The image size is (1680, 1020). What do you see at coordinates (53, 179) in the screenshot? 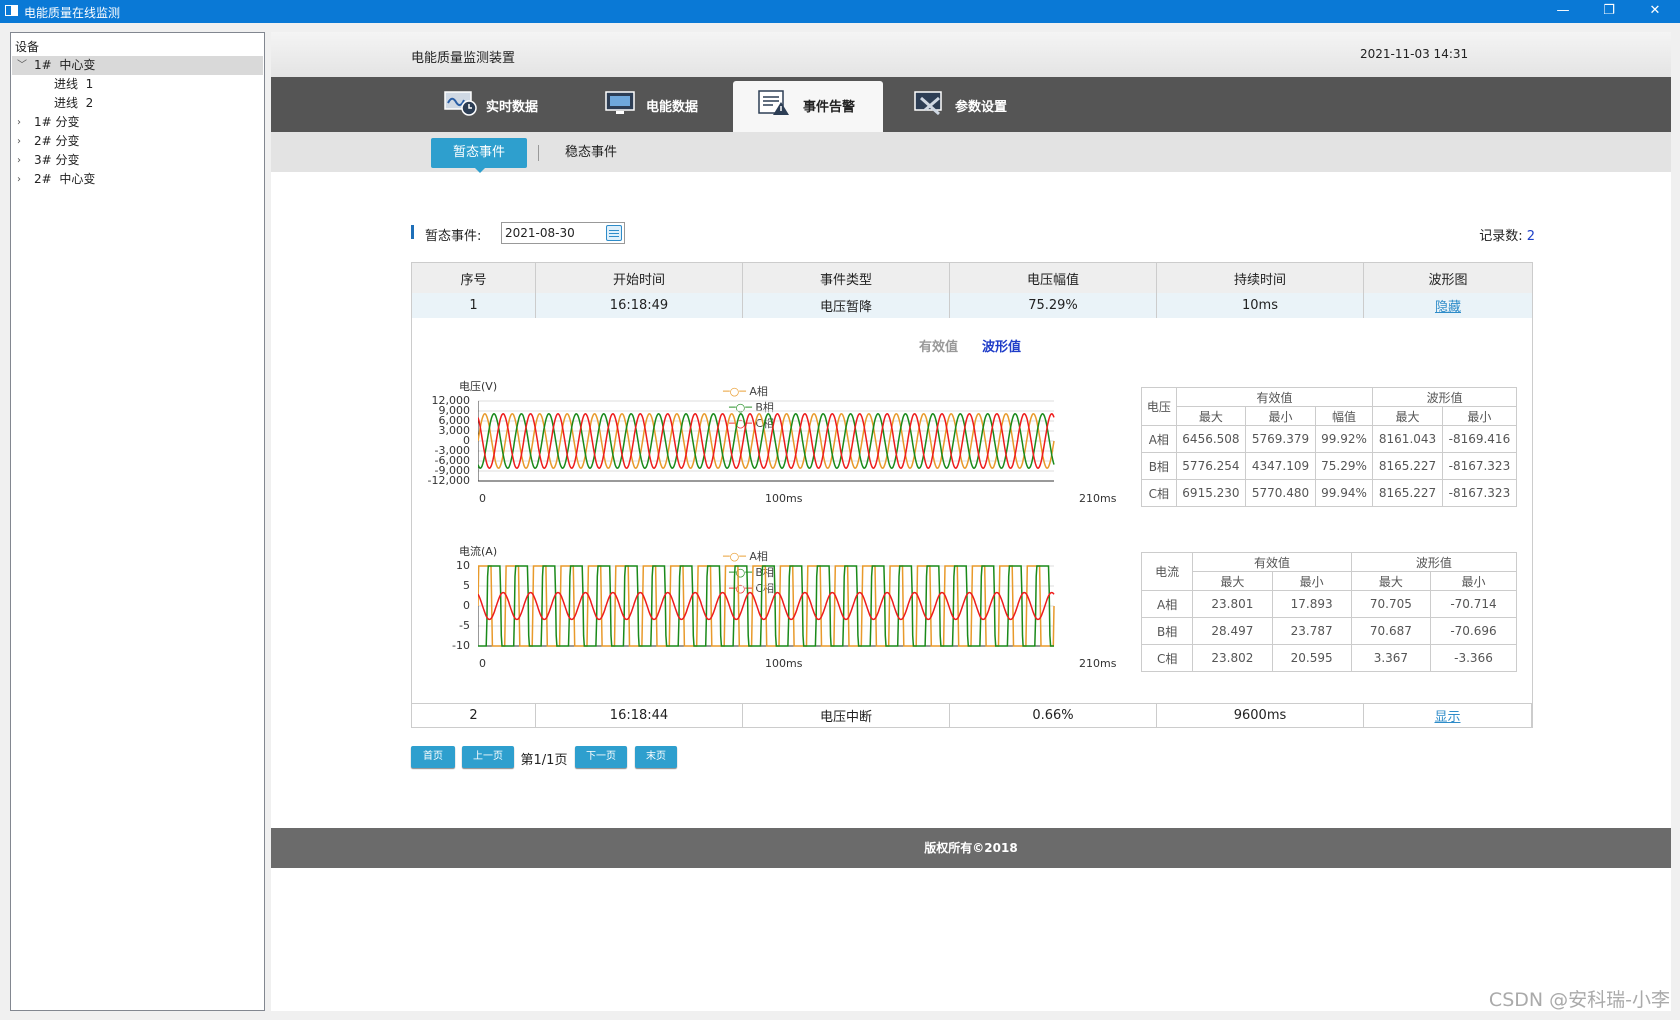
I see `tree-node-center2: › 2# 中心变` at bounding box center [53, 179].